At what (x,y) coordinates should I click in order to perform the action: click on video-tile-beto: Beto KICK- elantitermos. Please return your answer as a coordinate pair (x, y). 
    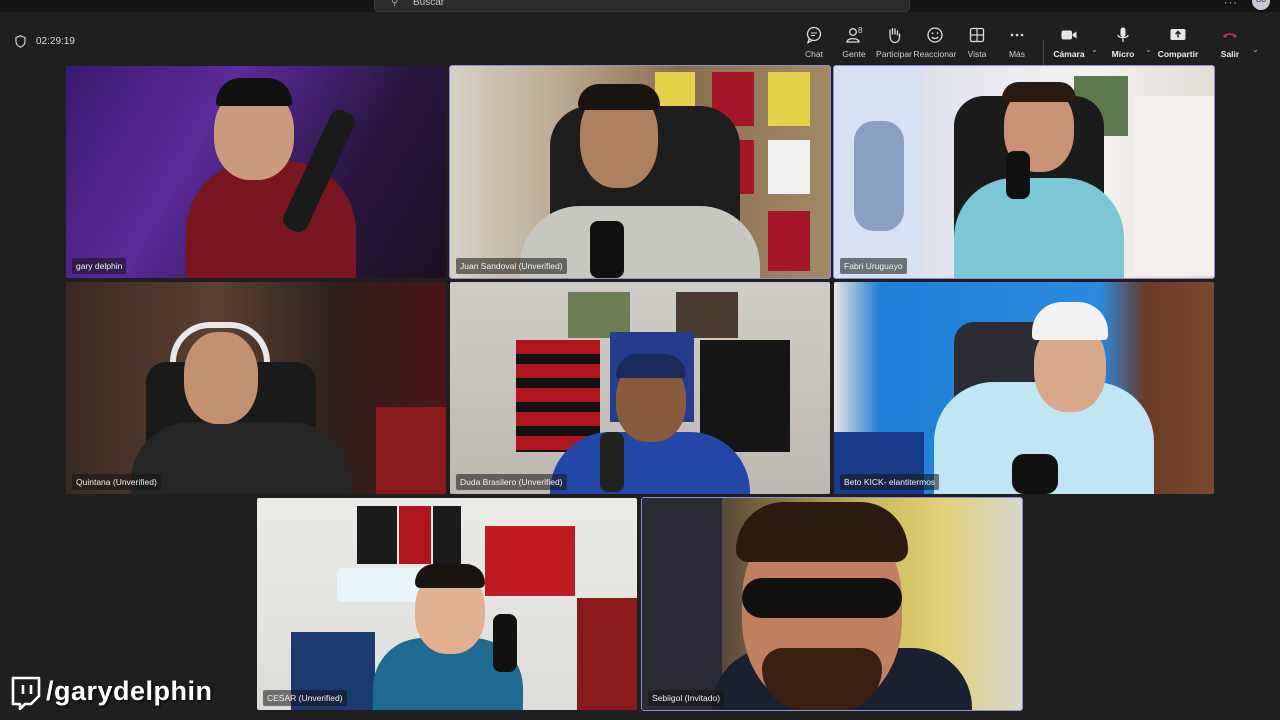
    Looking at the image, I should click on (1024, 388).